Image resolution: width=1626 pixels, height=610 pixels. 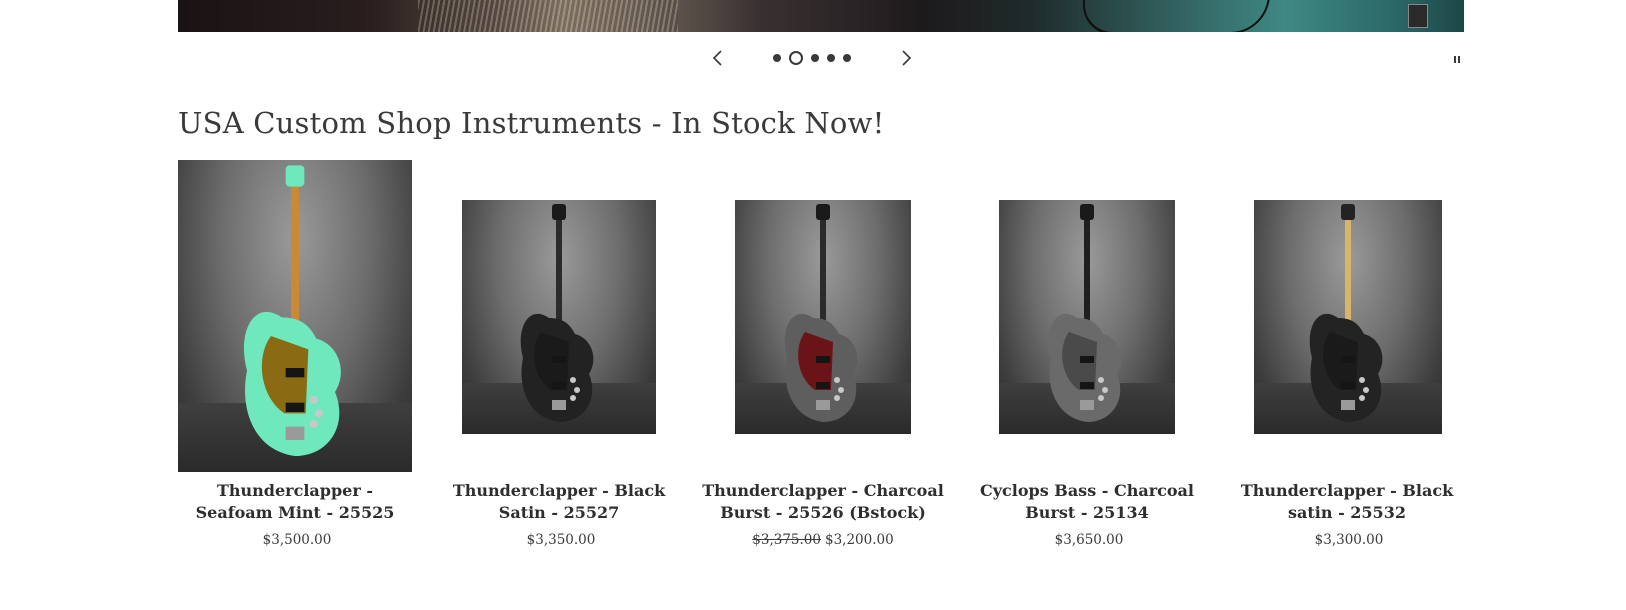 What do you see at coordinates (786, 540) in the screenshot?
I see `product-compare-price: $3,375.00` at bounding box center [786, 540].